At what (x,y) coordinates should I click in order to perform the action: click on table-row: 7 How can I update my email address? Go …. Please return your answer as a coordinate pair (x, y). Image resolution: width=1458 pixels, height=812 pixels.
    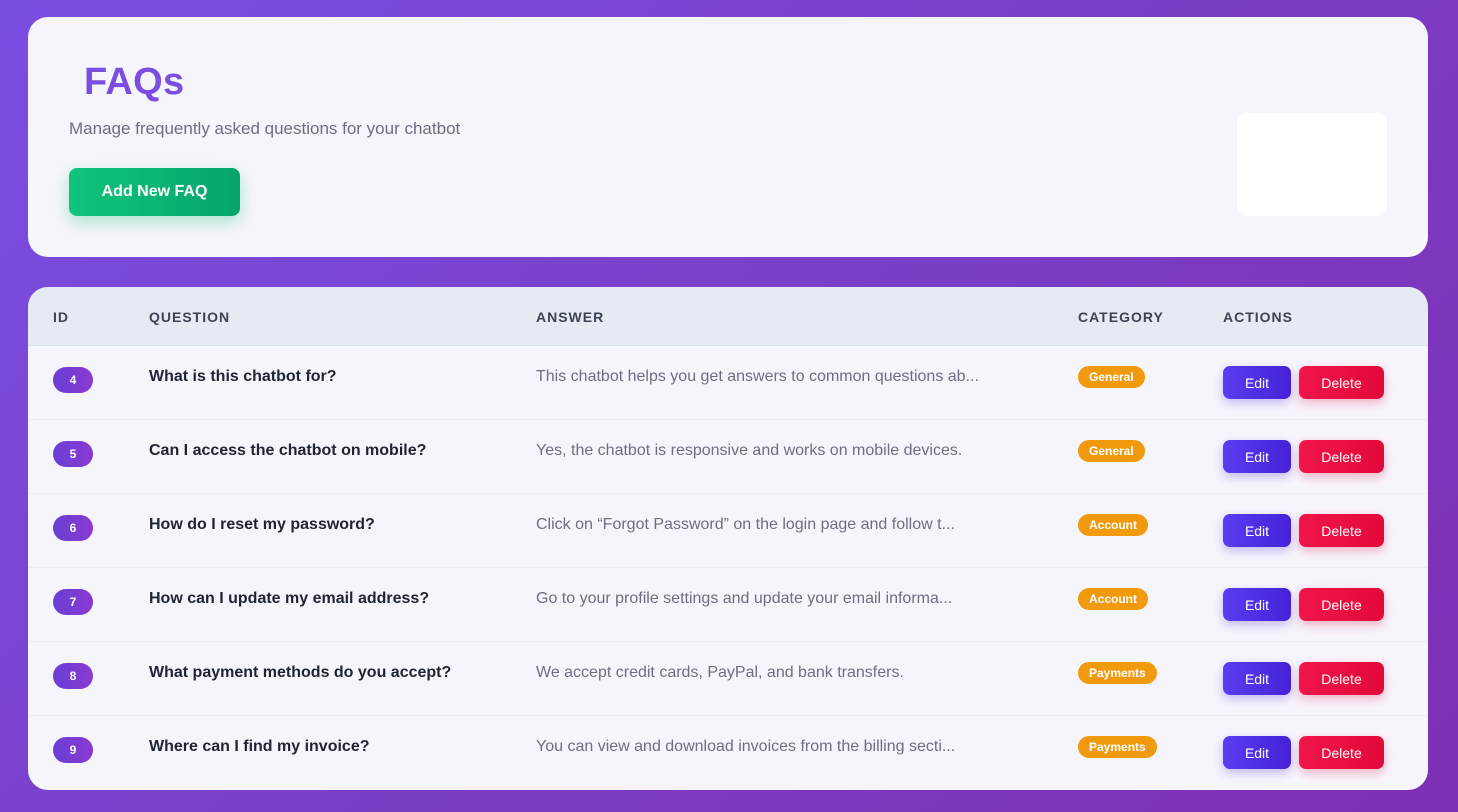
    Looking at the image, I should click on (728, 605).